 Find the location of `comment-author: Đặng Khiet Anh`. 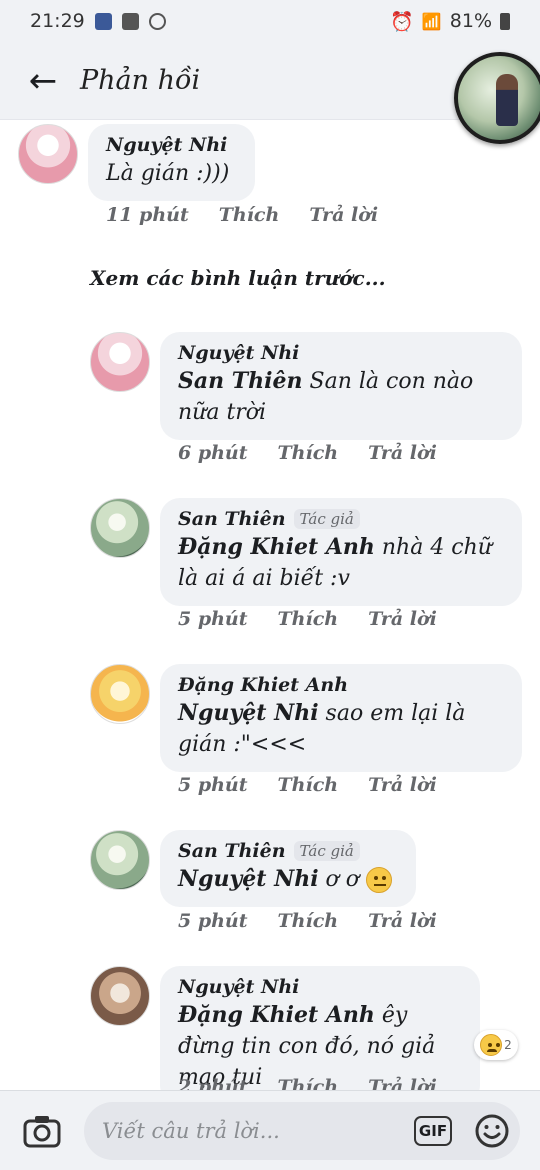

comment-author: Đặng Khiet Anh is located at coordinates (263, 685).